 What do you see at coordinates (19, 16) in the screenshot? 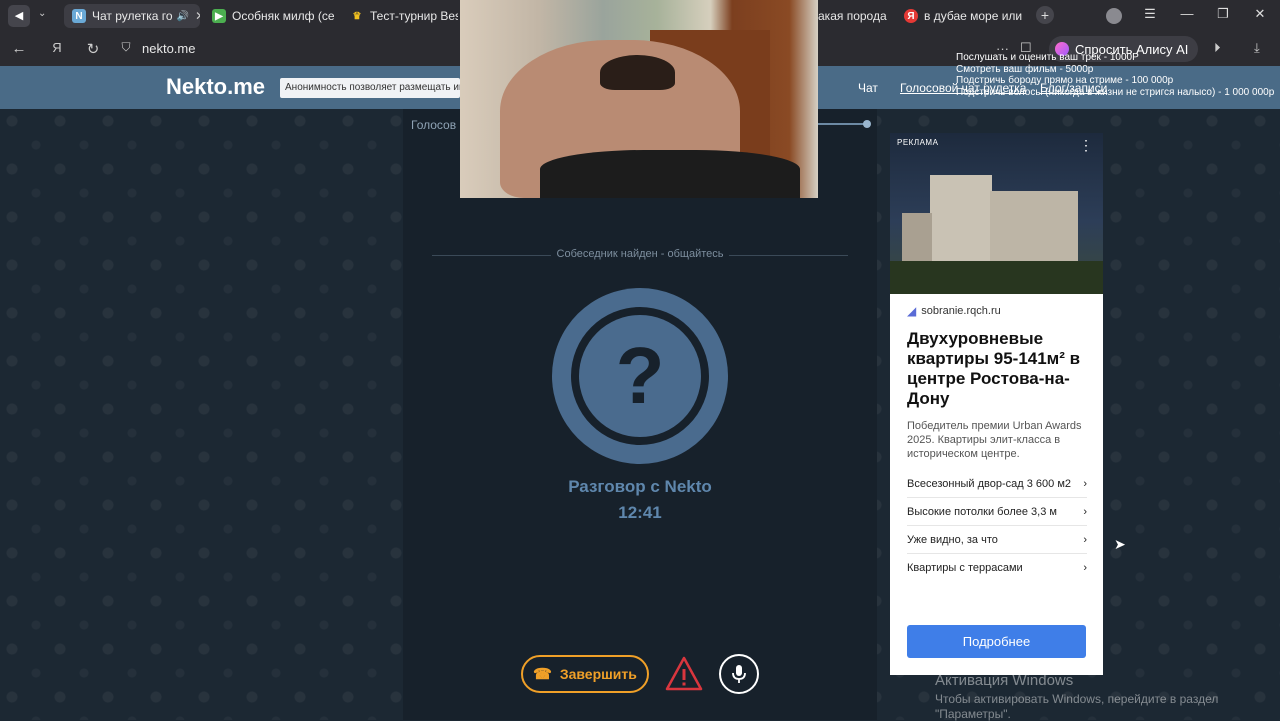
I see `sidebar-toggle-icon: ◀` at bounding box center [19, 16].